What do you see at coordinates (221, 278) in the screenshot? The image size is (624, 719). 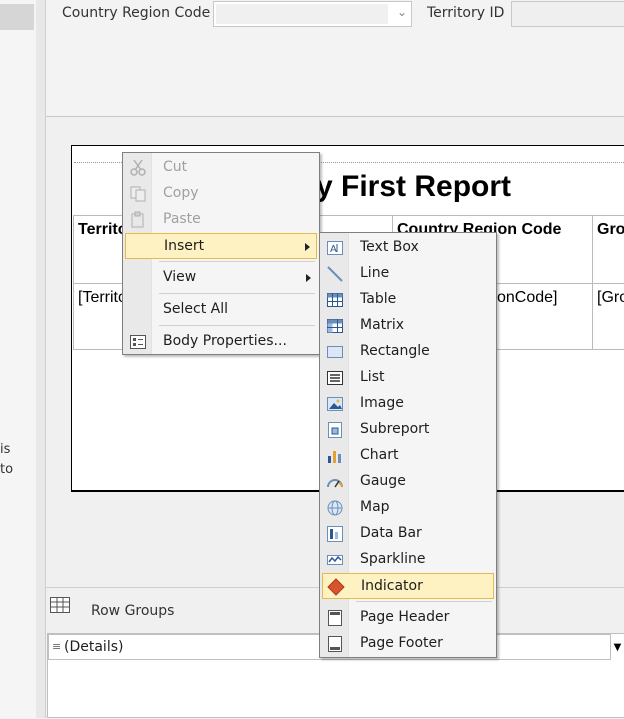 I see `menu-item-view: View` at bounding box center [221, 278].